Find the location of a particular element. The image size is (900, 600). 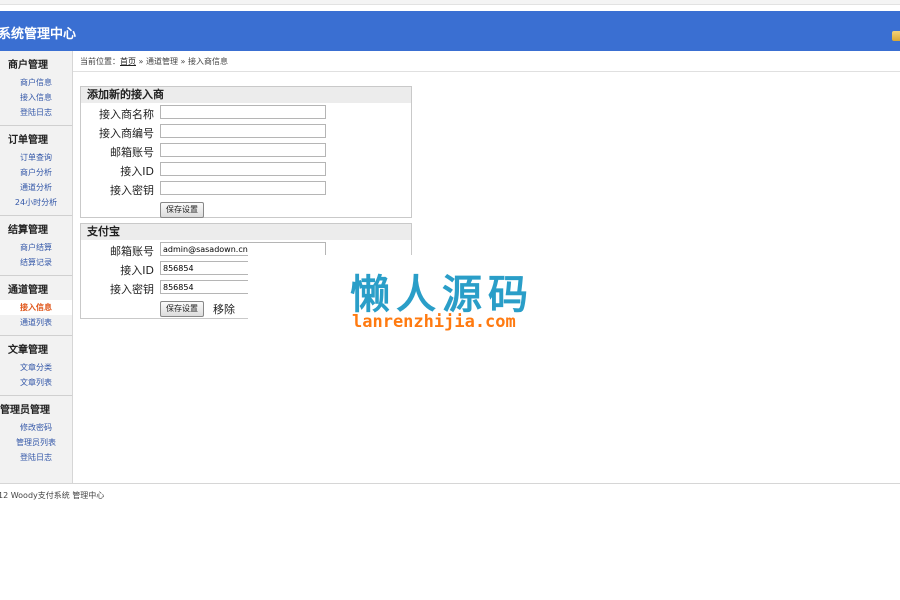

field-label: 接入商编号 is located at coordinates (126, 133).